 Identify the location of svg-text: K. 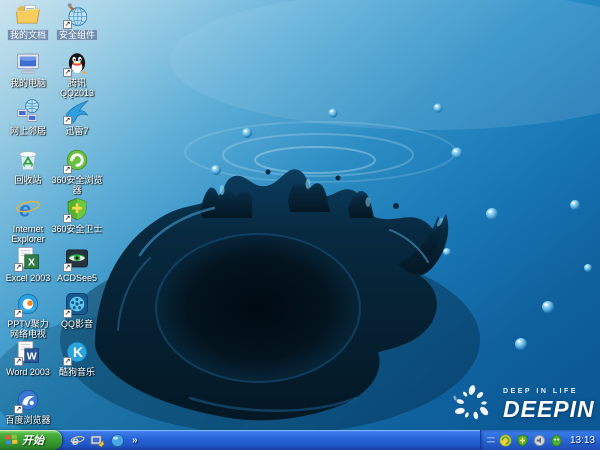
(78, 352).